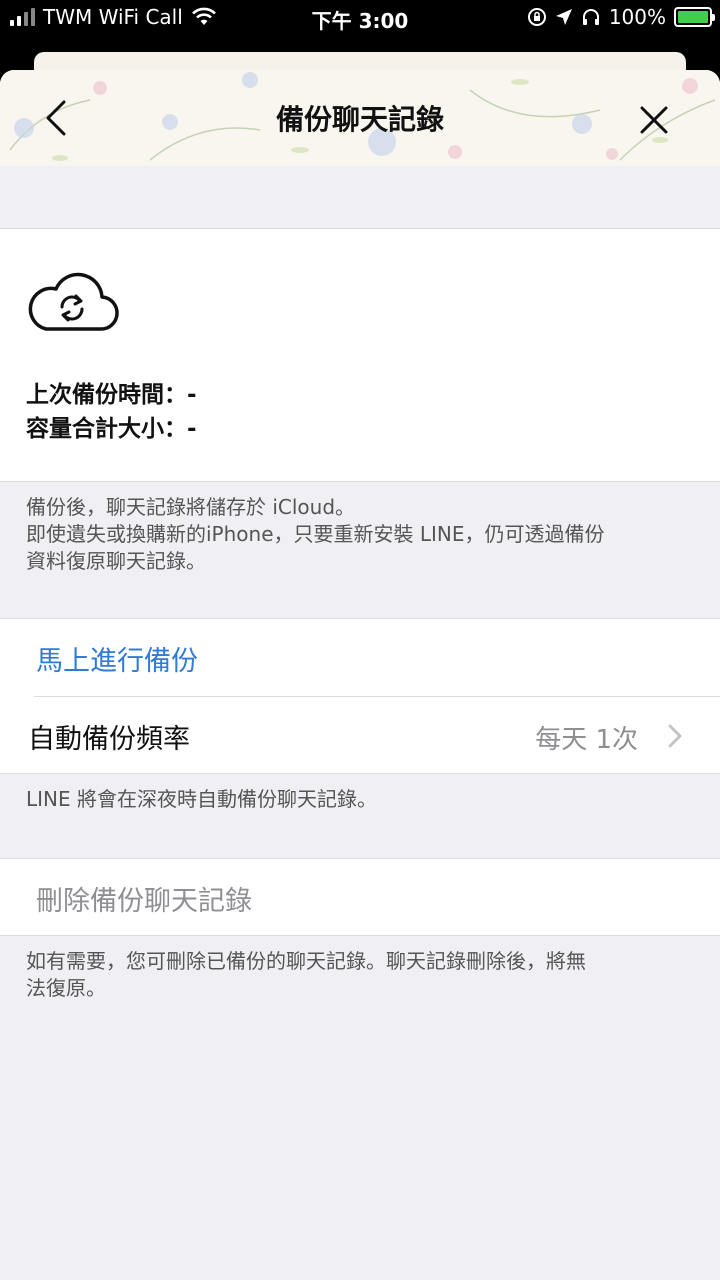  I want to click on backup-now-button: 馬上進行備份, so click(360, 658).